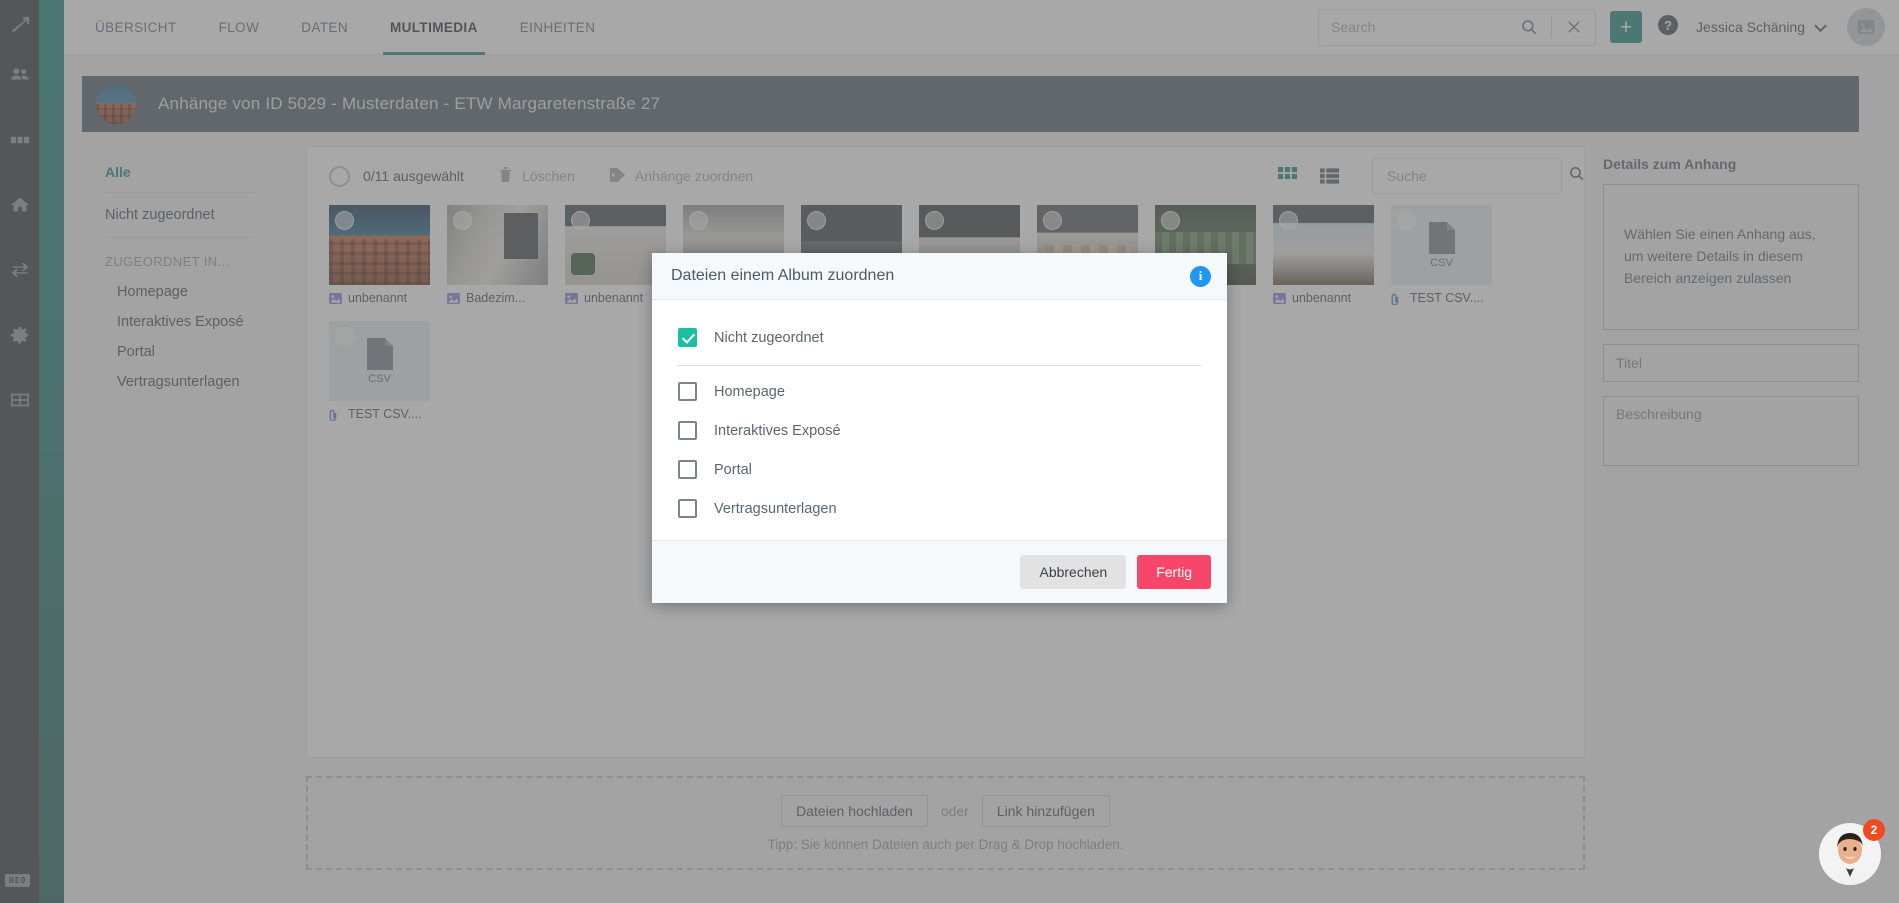  Describe the element at coordinates (939, 365) in the screenshot. I see `divider` at that location.